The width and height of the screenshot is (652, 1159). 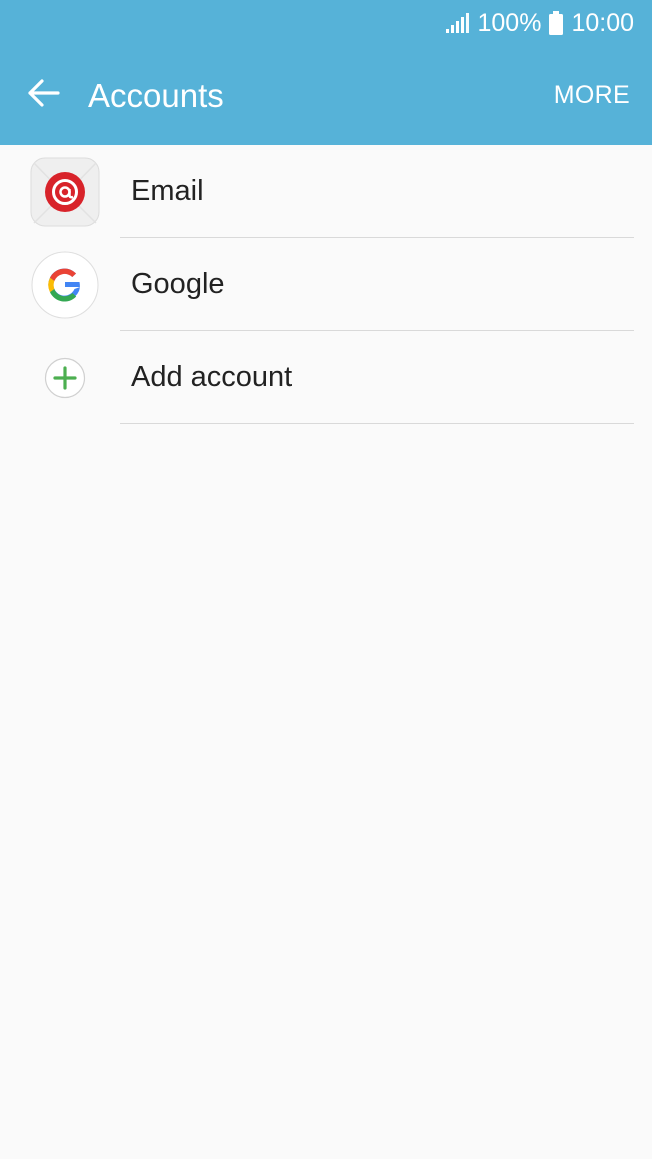 What do you see at coordinates (509, 22) in the screenshot?
I see `battery-percent: 100%` at bounding box center [509, 22].